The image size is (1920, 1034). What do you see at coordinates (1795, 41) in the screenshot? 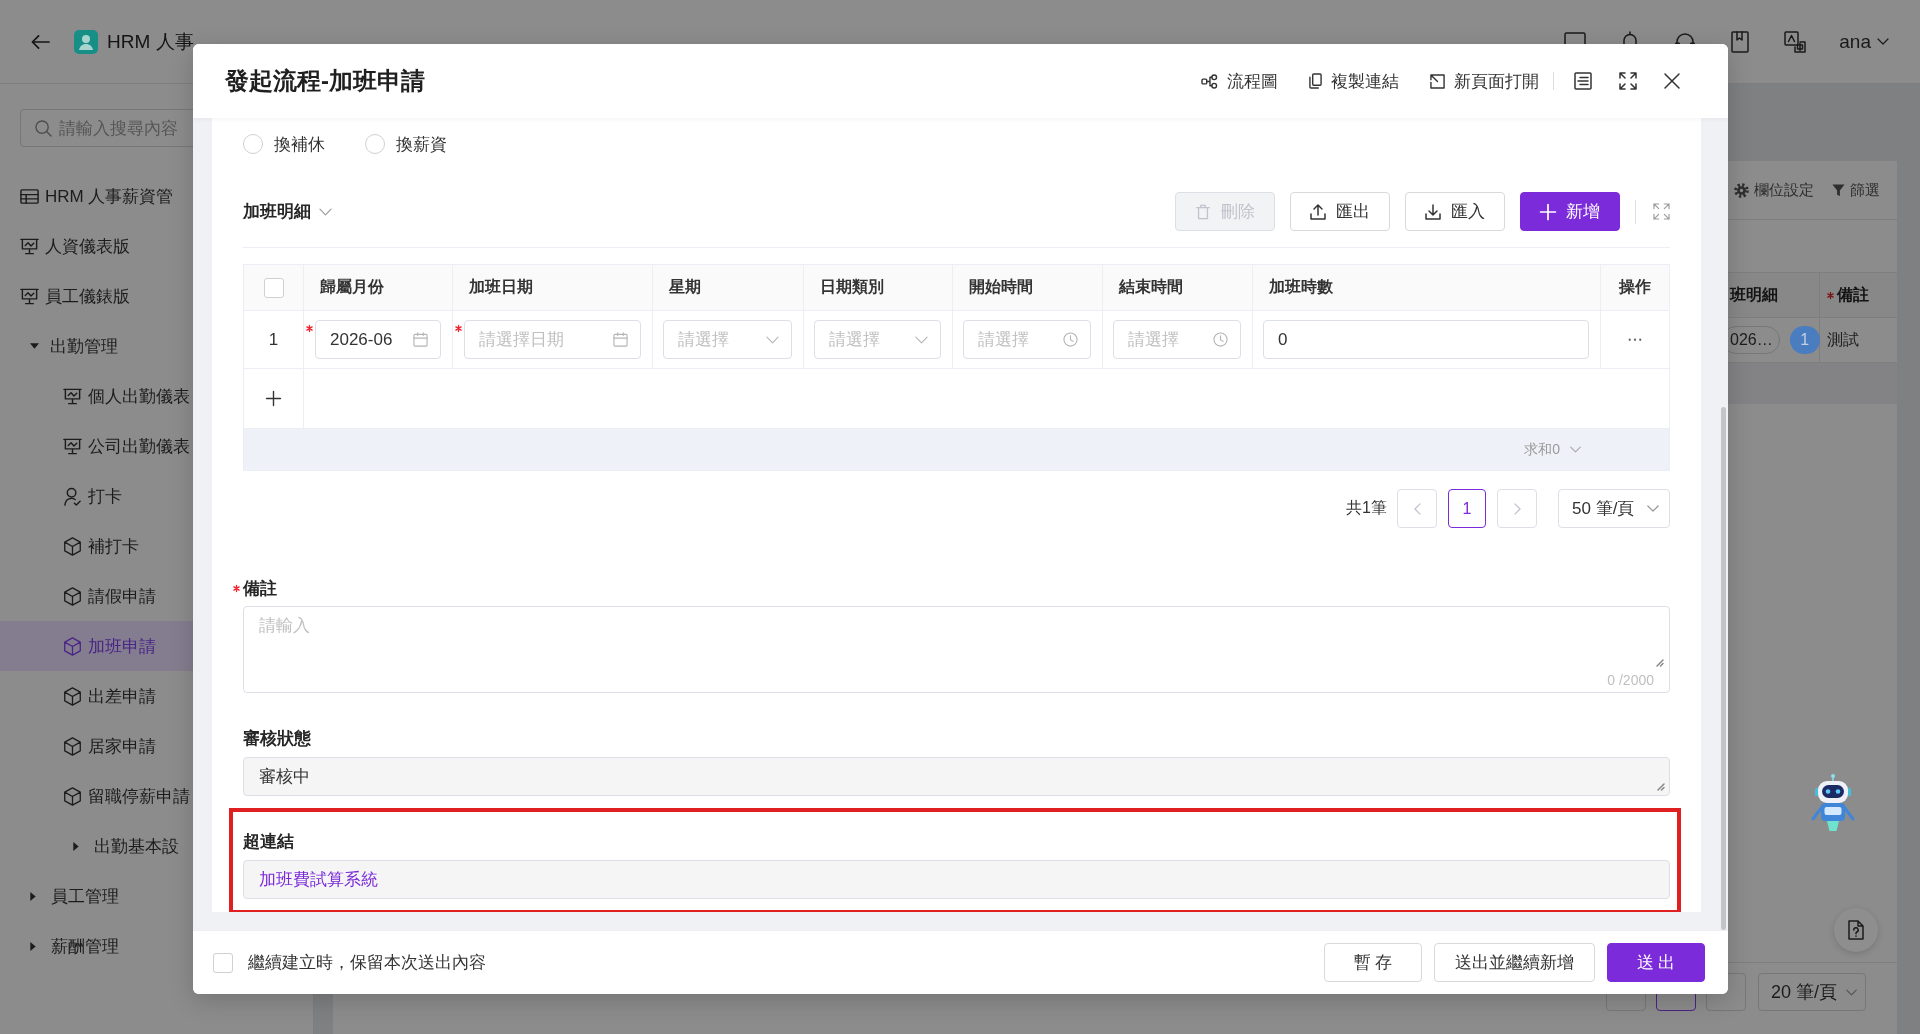
I see `translate-icon` at bounding box center [1795, 41].